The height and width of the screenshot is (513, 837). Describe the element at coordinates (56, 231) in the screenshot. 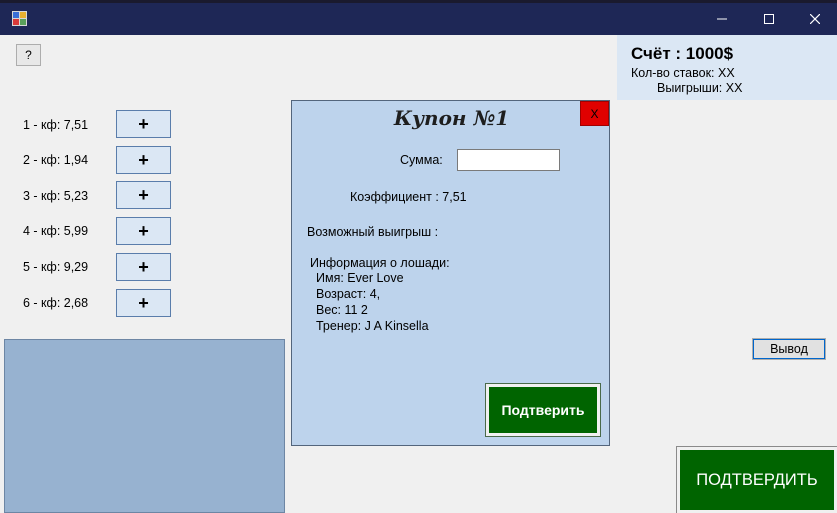

I see `horse-4-label: 4 - кф: 5,99` at that location.